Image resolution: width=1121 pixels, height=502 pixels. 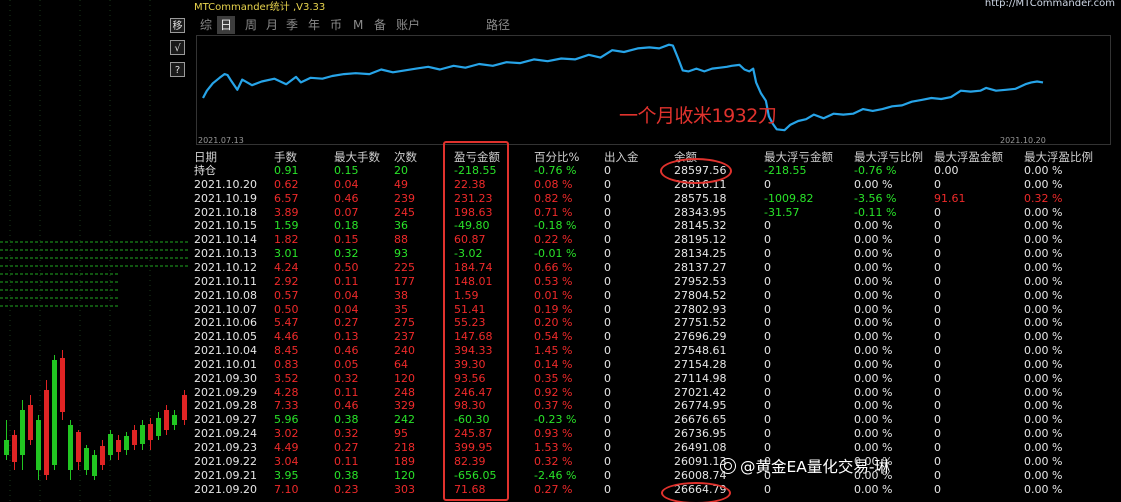 What do you see at coordinates (286, 295) in the screenshot?
I see `table-cell: 0.57` at bounding box center [286, 295].